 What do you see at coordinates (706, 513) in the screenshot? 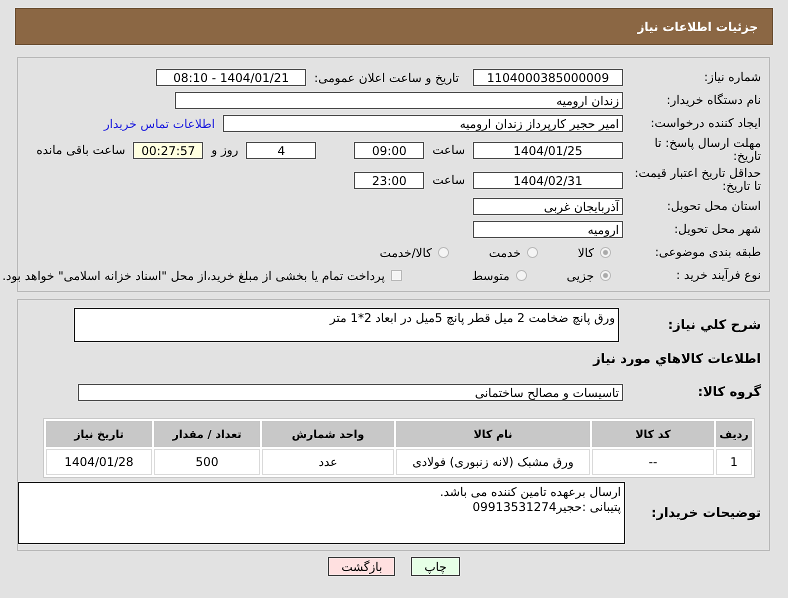
I see `field-label: توضیحات خریدار:` at bounding box center [706, 513].